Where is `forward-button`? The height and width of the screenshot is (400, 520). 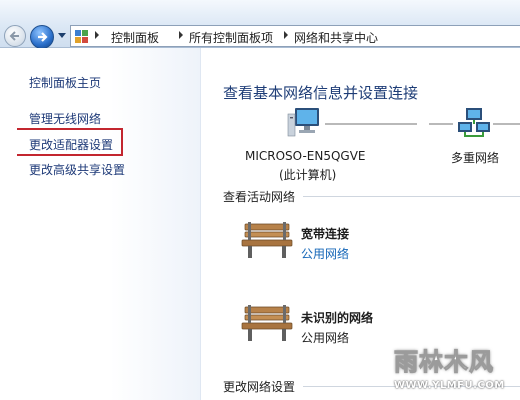 forward-button is located at coordinates (42, 37).